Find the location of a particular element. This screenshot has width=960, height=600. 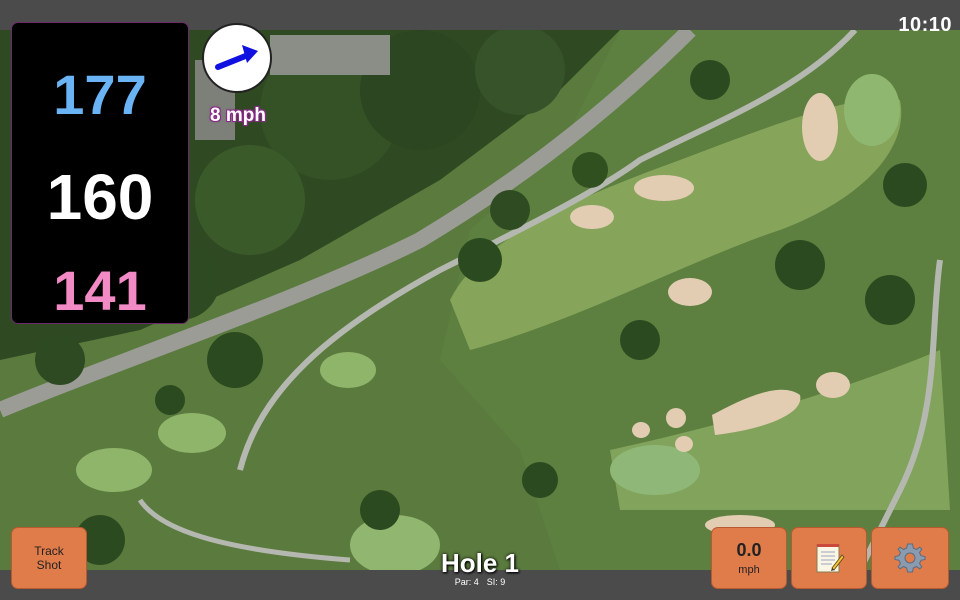

clock: 10:10 is located at coordinates (925, 25).